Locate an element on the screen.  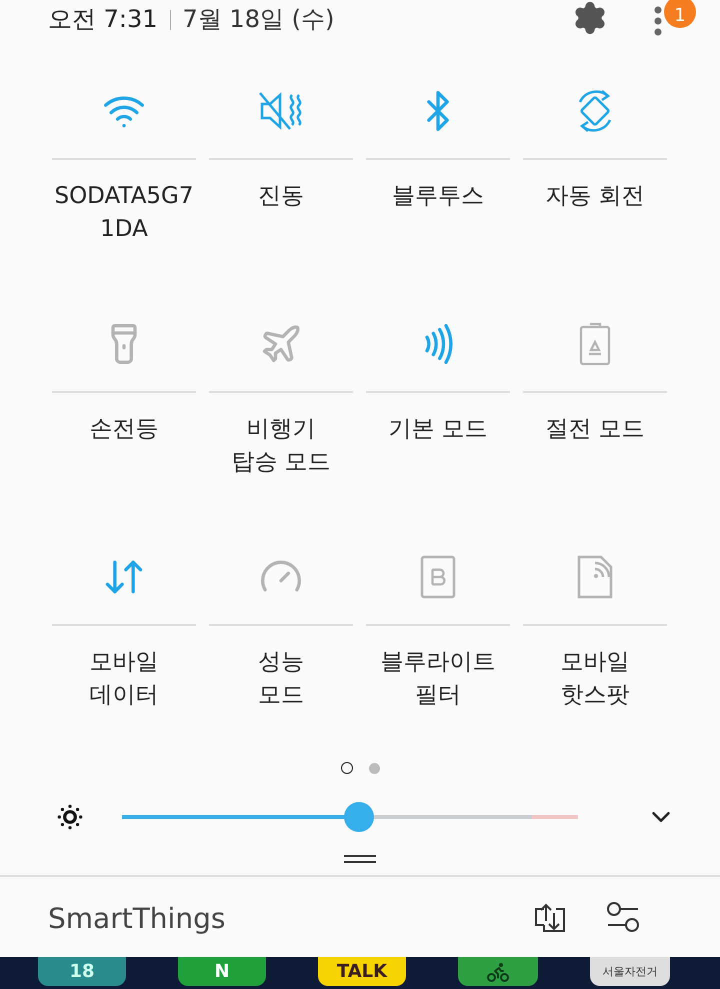
document-icon is located at coordinates (438, 577).